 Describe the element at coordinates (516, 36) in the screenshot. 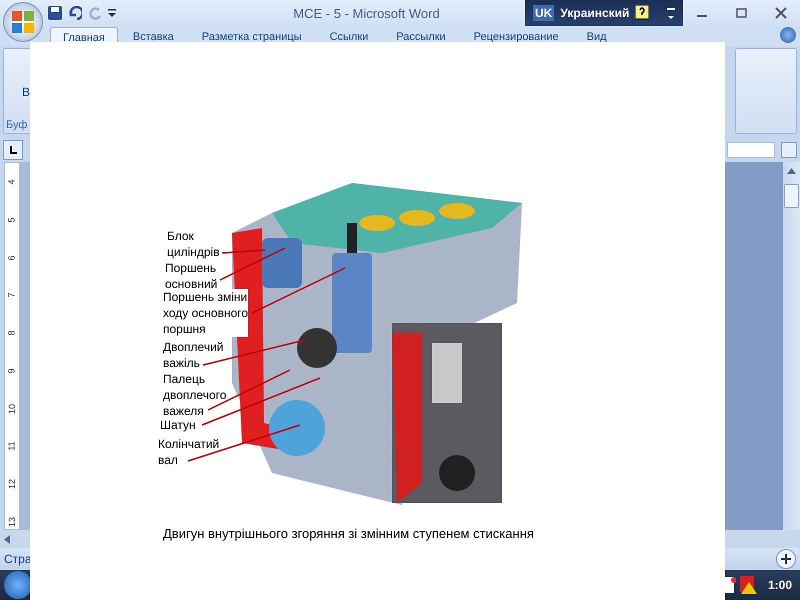

I see `ribbon-tab: Рецензирование` at that location.